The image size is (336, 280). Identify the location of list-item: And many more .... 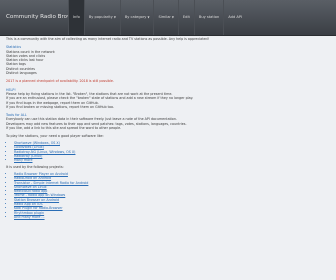
(172, 217).